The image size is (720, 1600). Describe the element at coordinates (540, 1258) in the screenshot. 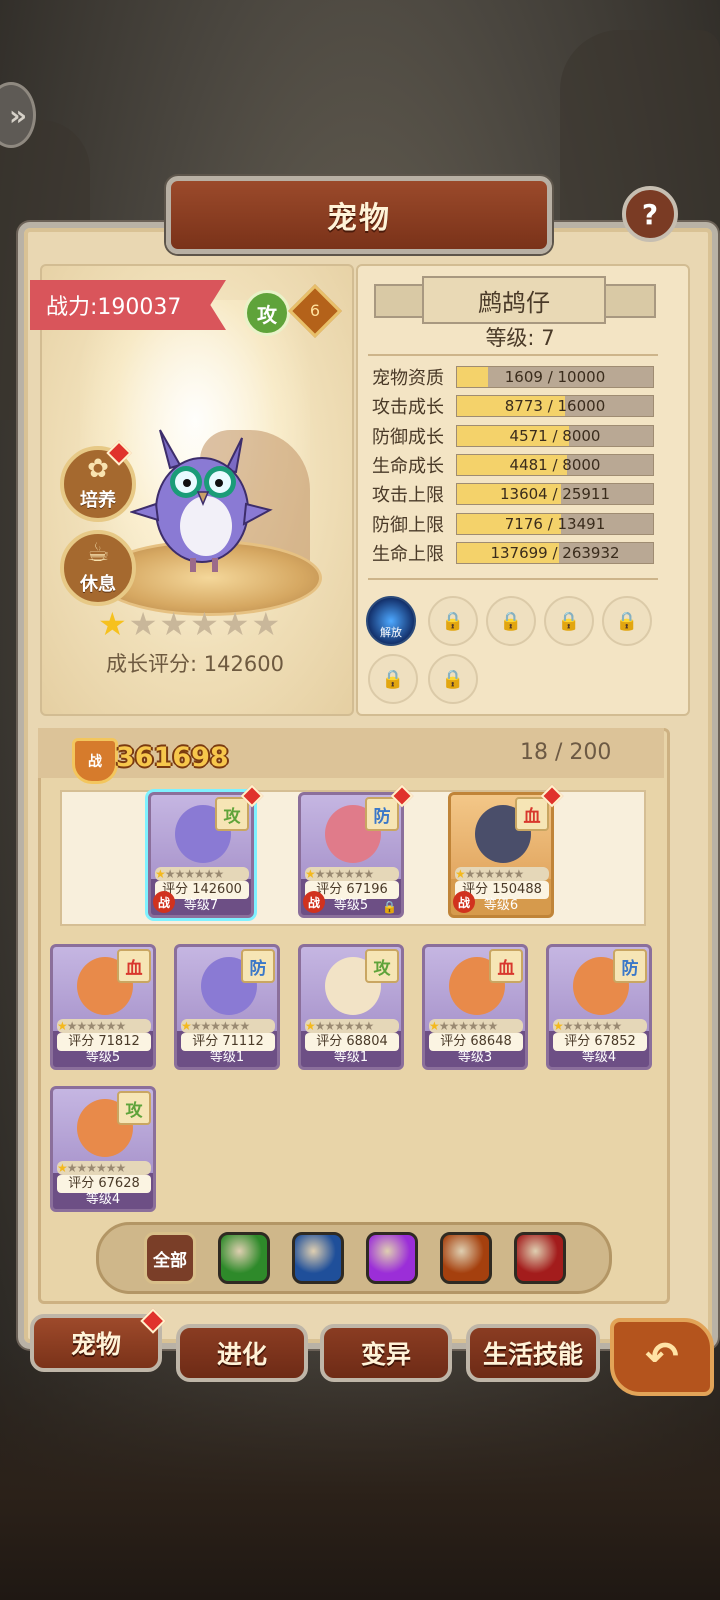

I see `filter-gem-red` at that location.